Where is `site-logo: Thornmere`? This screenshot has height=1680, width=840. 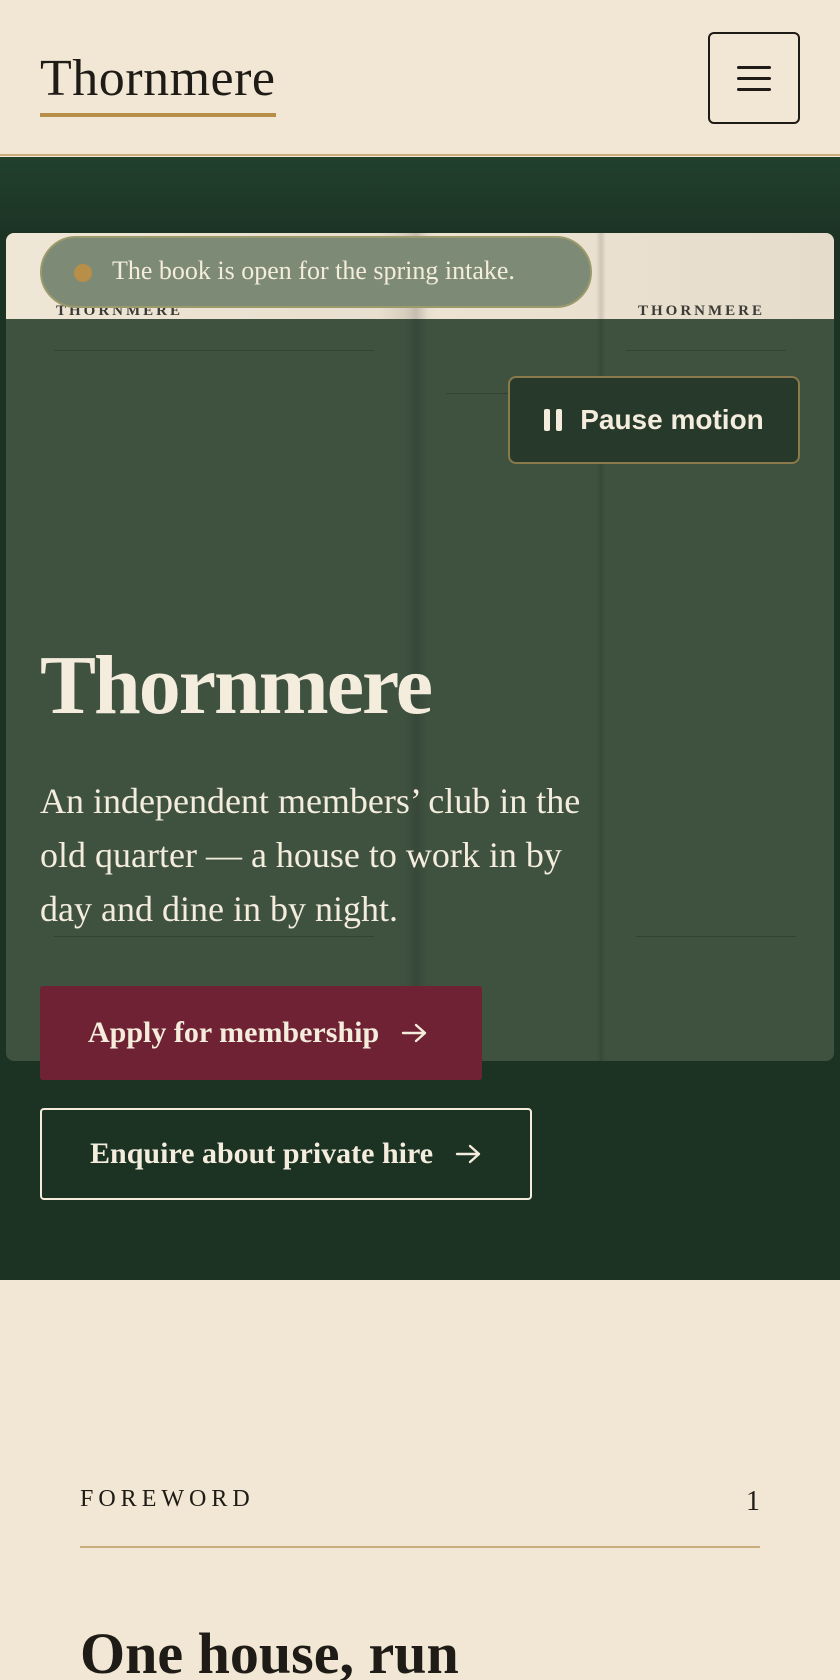 site-logo: Thornmere is located at coordinates (158, 82).